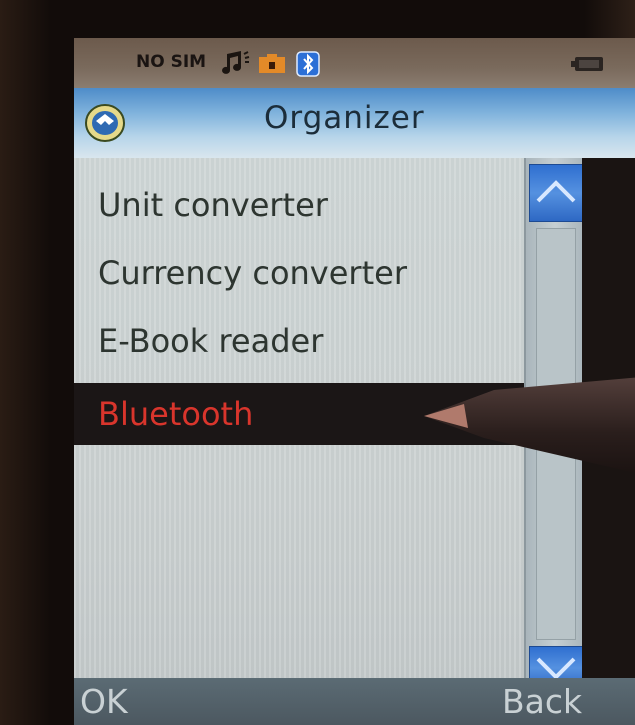 The image size is (635, 725). Describe the element at coordinates (542, 701) in the screenshot. I see `back-softkey: Back` at that location.